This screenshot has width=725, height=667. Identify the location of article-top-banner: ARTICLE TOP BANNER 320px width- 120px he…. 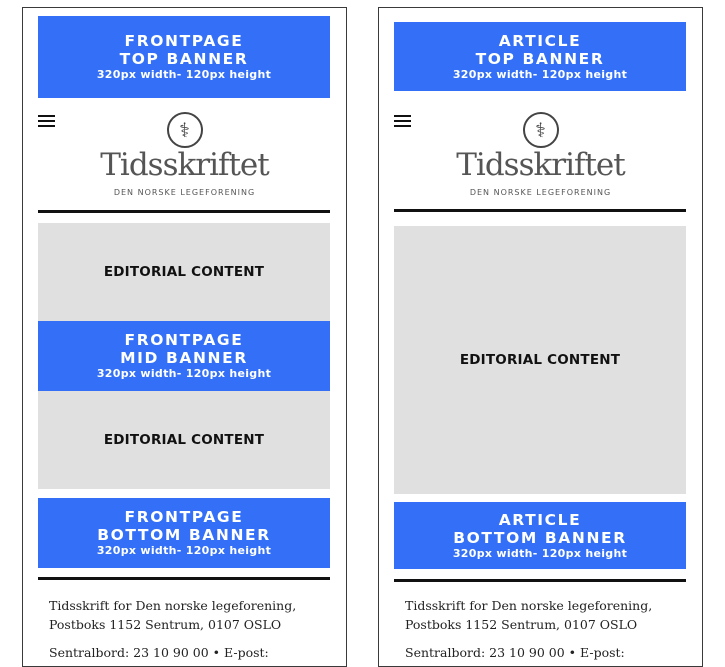
(540, 56).